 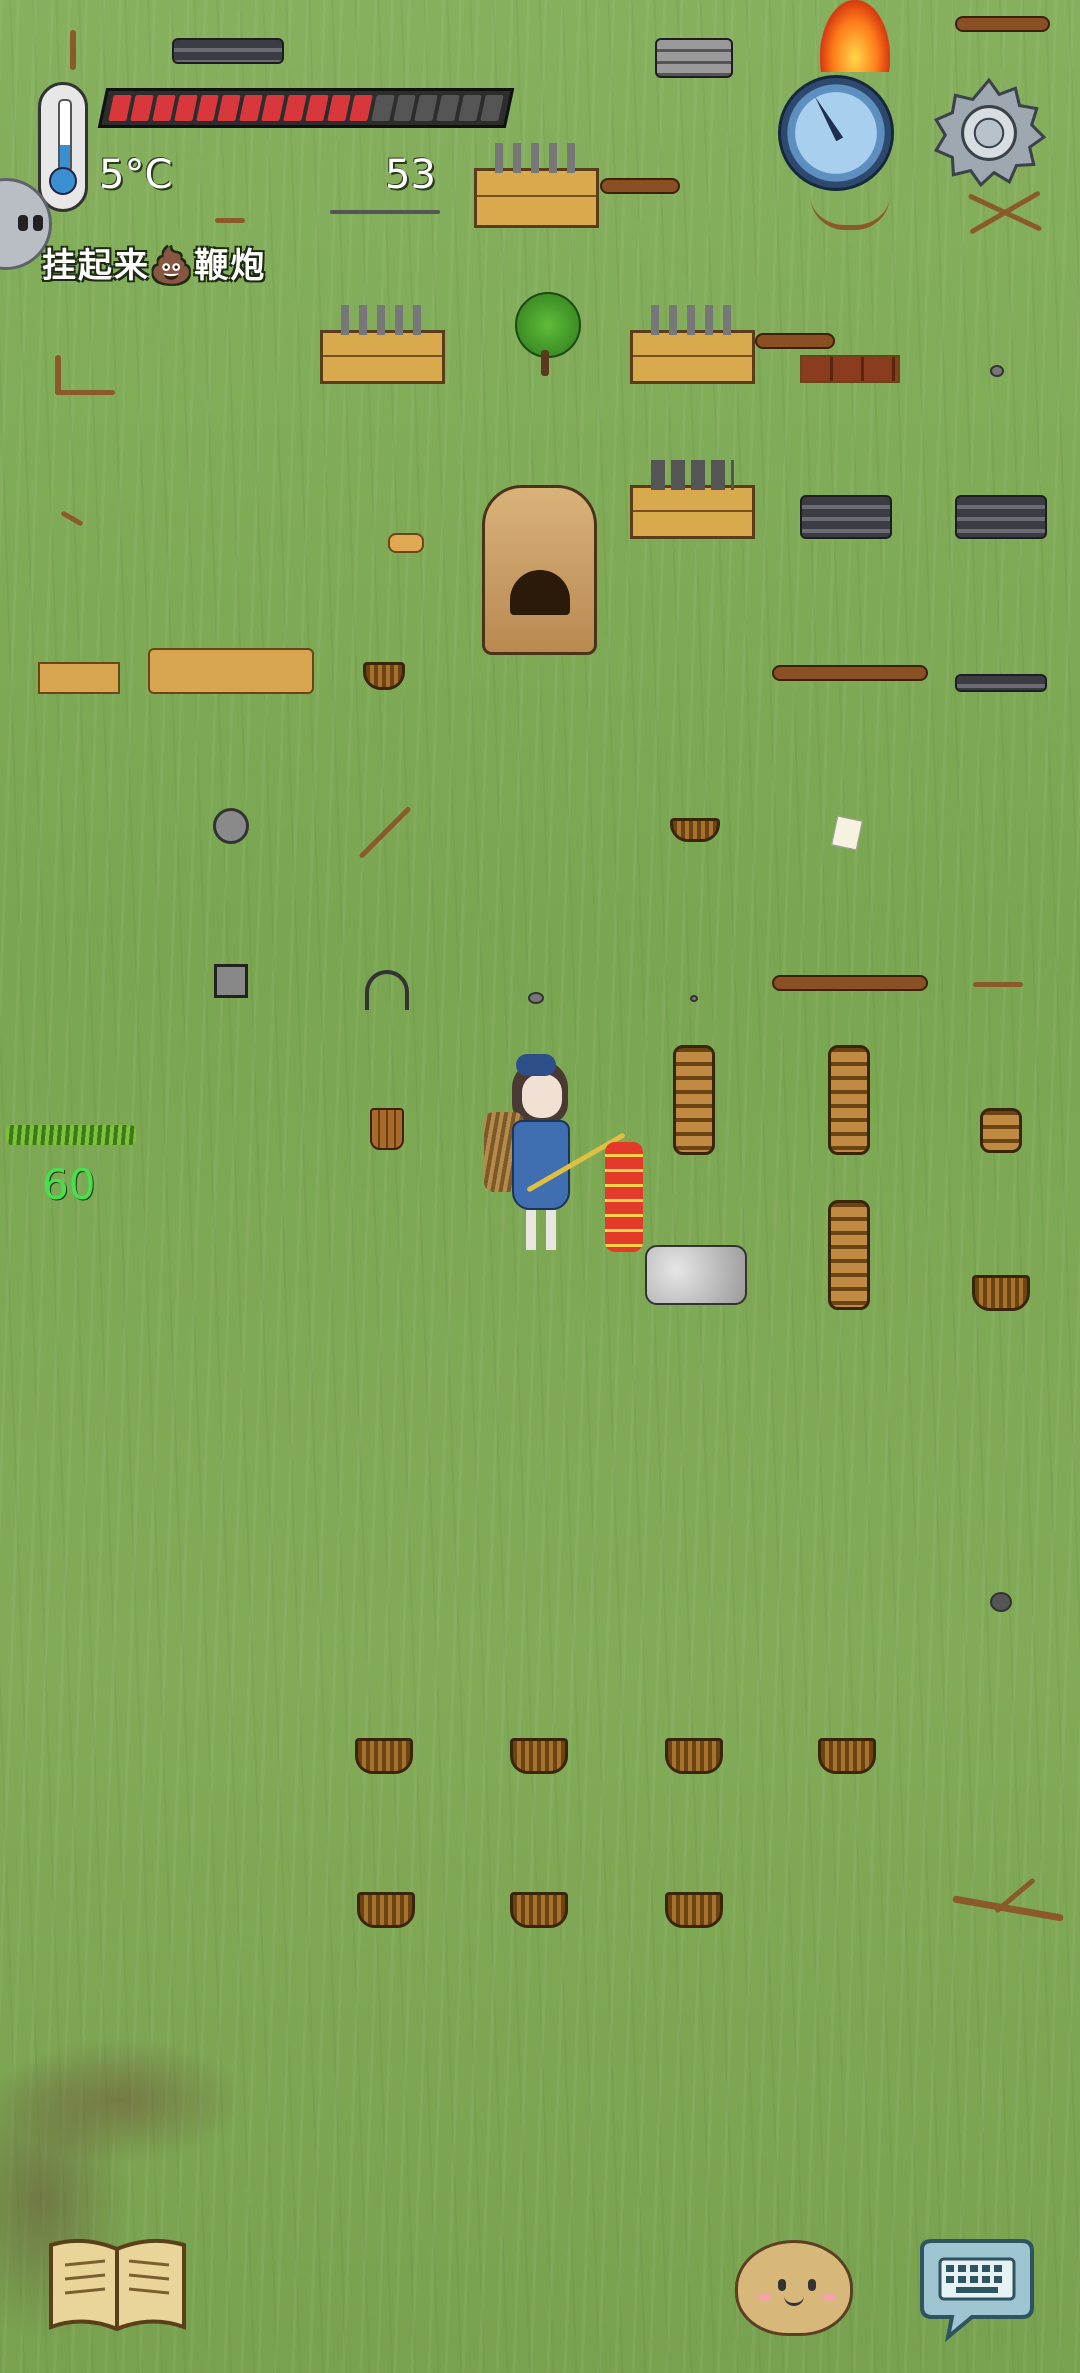 I want to click on round-stone-item, so click(x=1001, y=1602).